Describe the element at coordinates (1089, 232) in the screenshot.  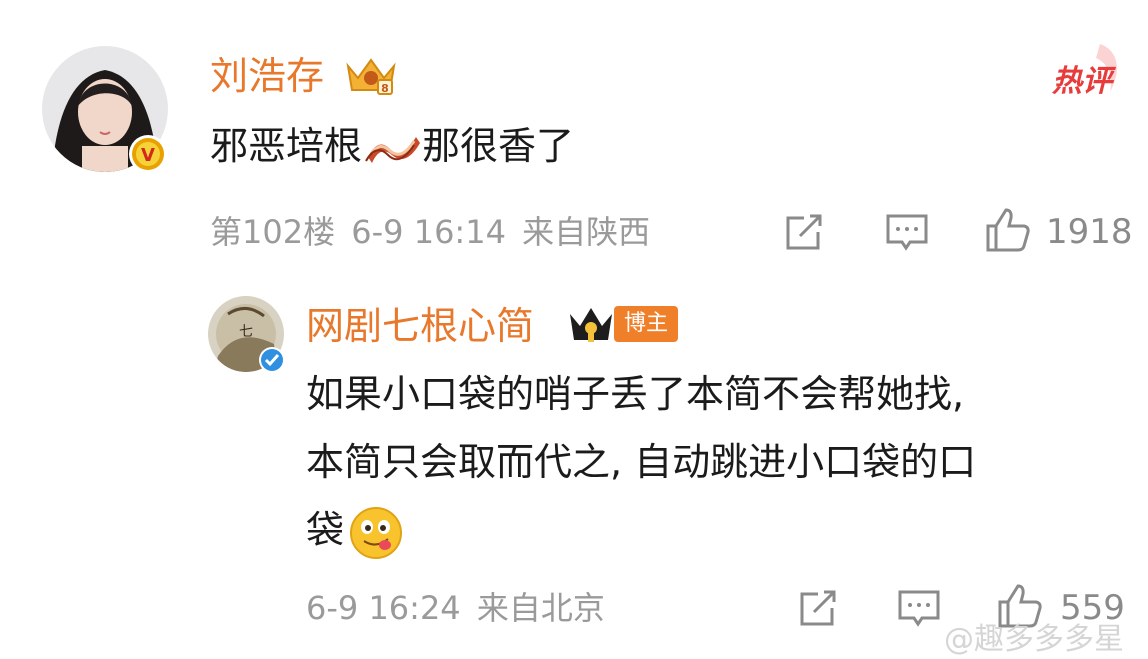
I see `comment-like-count: 1918` at that location.